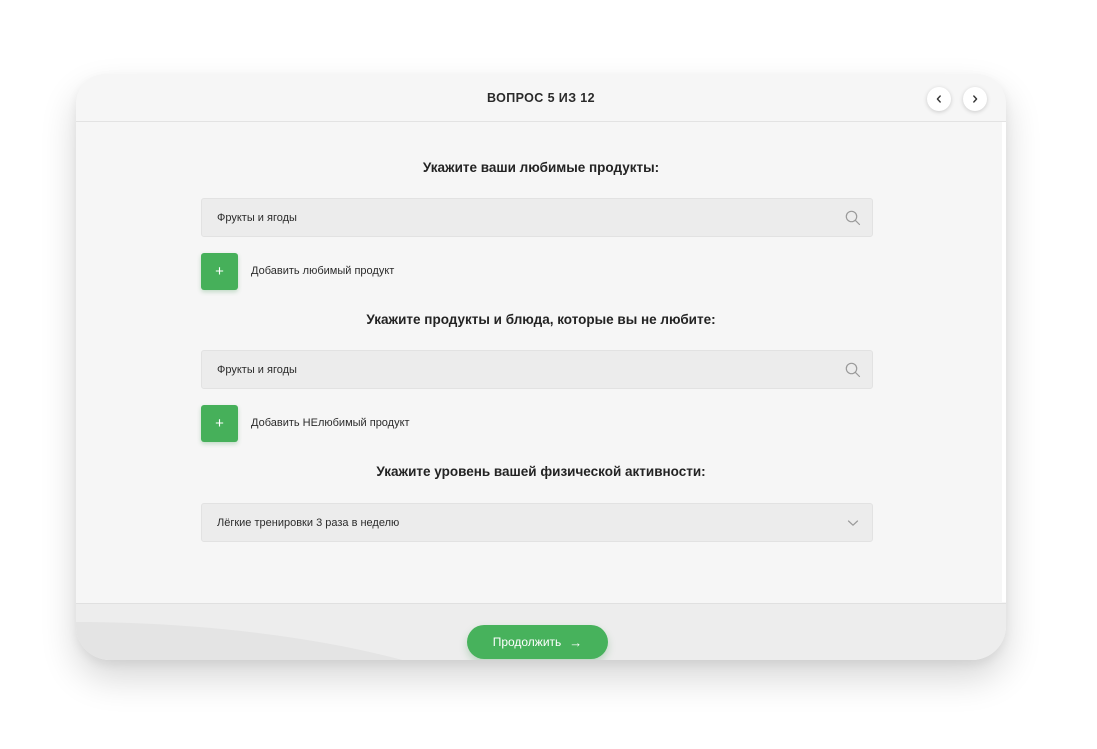 The image size is (1097, 749). What do you see at coordinates (257, 218) in the screenshot?
I see `favorite-product-value: Фрукты и ягоды` at bounding box center [257, 218].